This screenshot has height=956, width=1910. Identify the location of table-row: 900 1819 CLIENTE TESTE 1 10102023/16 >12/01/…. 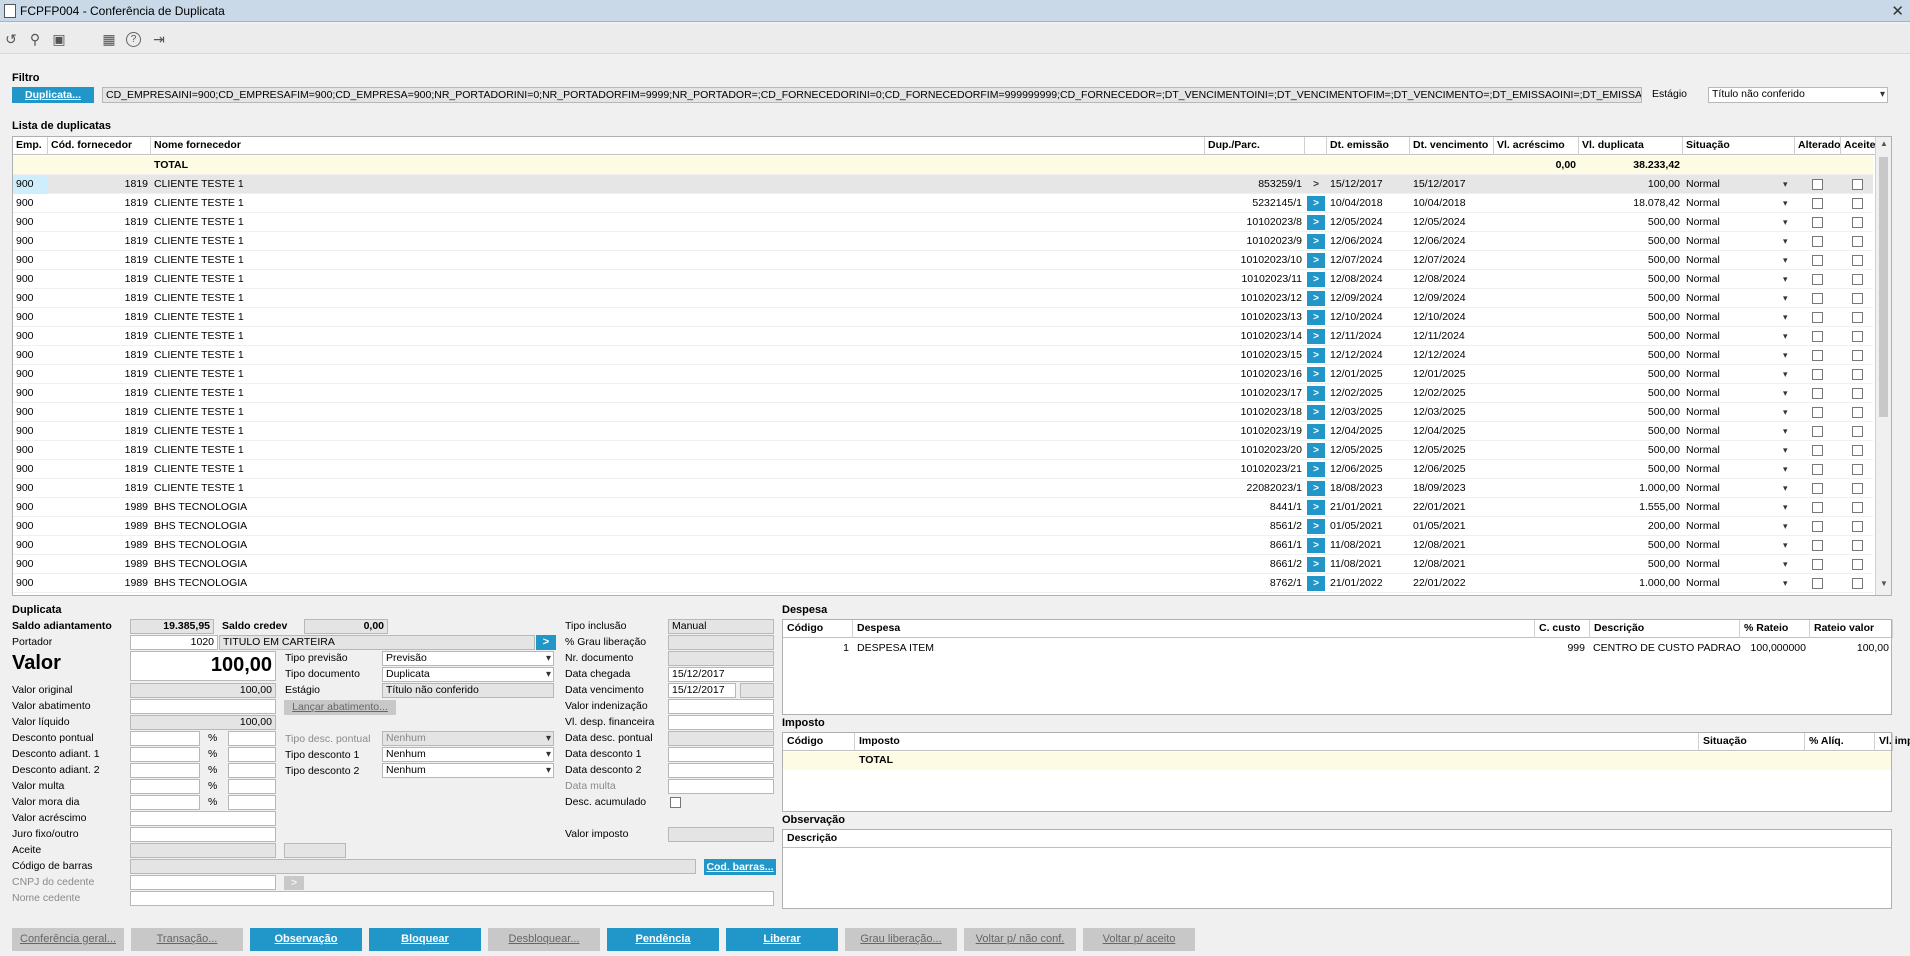
(943, 374).